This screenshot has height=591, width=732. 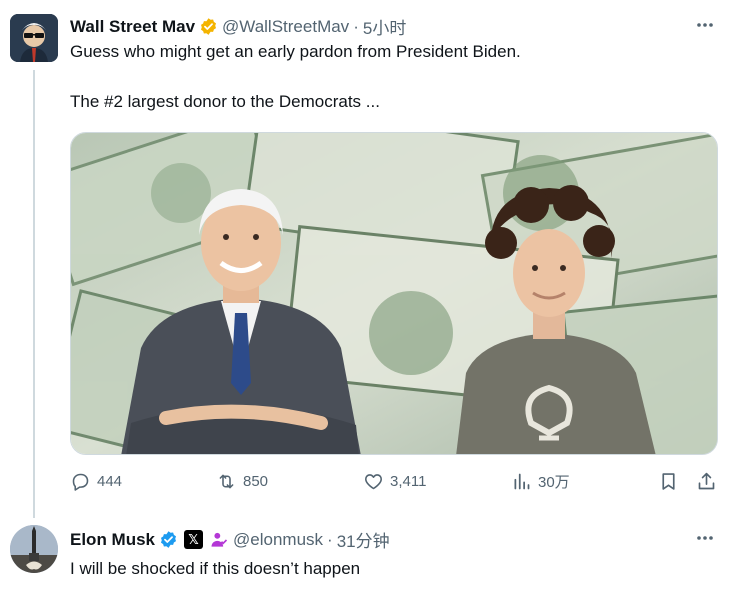 I want to click on handle: @elonmusk, so click(x=278, y=540).